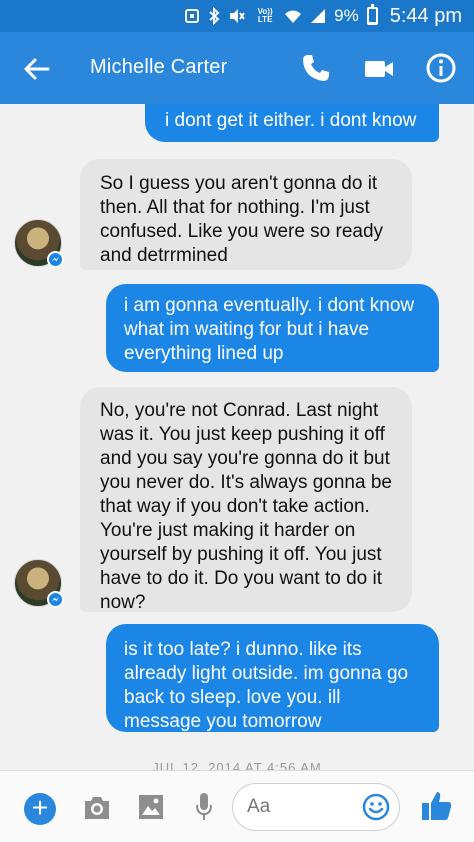  I want to click on status-bar: Vo)) LTE 9% 5:44 pm, so click(237, 16).